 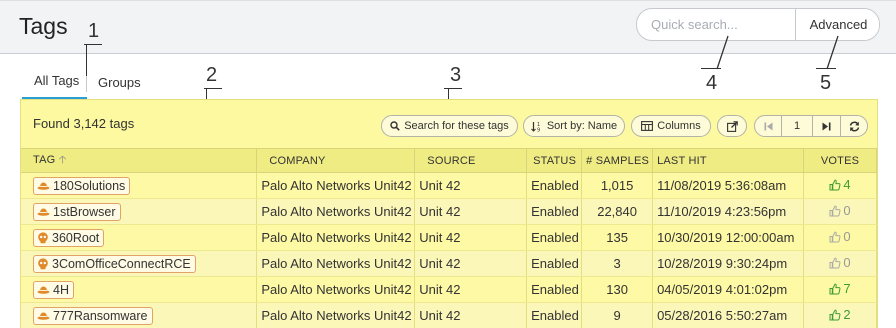 What do you see at coordinates (139, 211) in the screenshot?
I see `cell-tag: 1stBrowser` at bounding box center [139, 211].